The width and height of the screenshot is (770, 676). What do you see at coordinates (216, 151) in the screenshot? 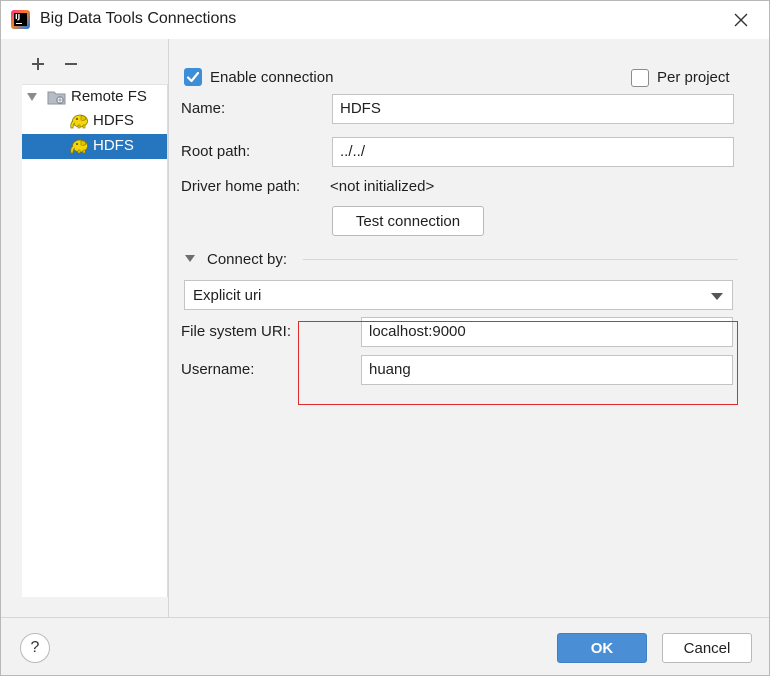
I see `root-path-label: Root path:` at bounding box center [216, 151].